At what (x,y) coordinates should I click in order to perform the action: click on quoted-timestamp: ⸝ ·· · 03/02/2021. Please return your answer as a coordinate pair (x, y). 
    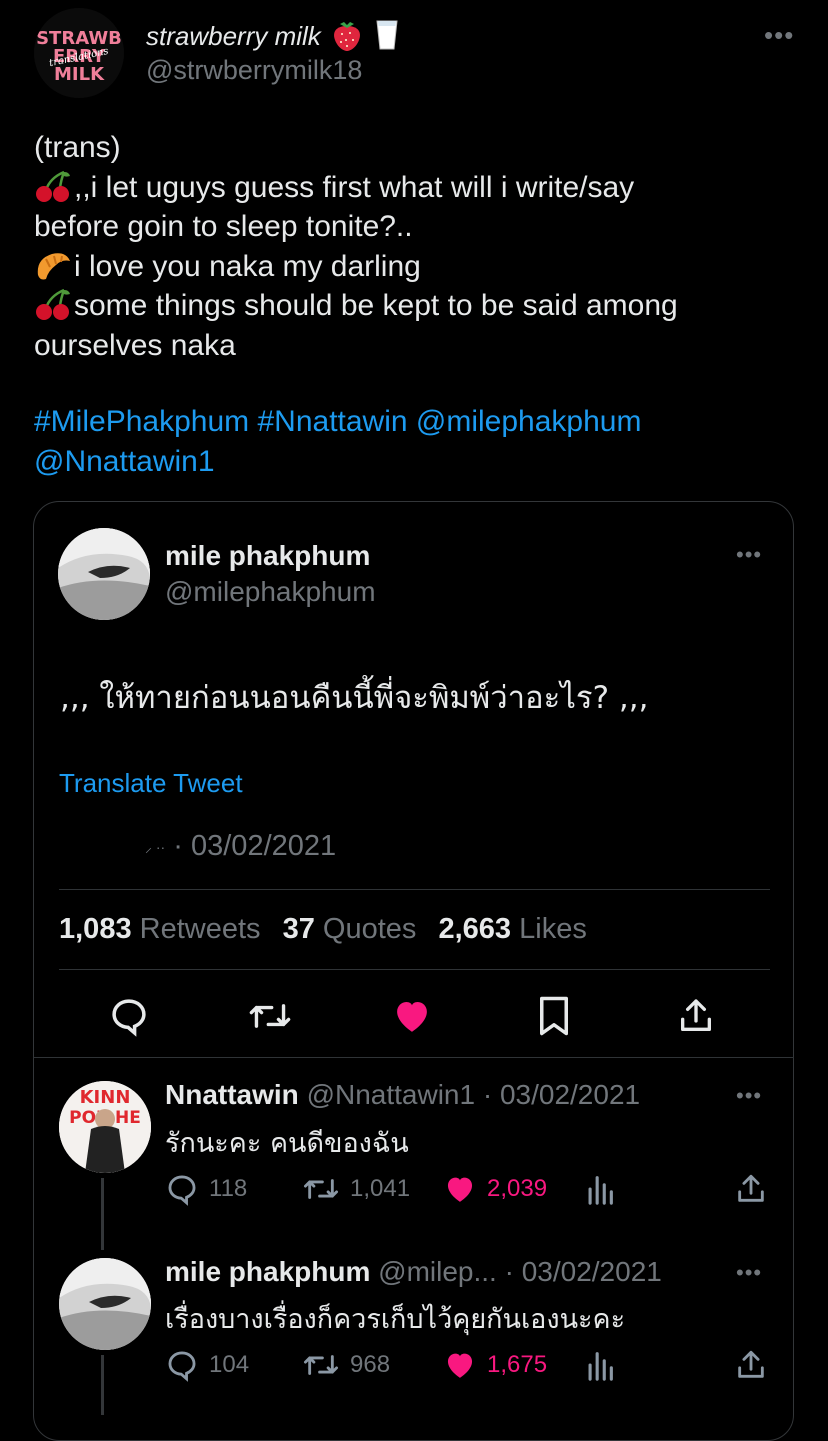
    Looking at the image, I should click on (240, 846).